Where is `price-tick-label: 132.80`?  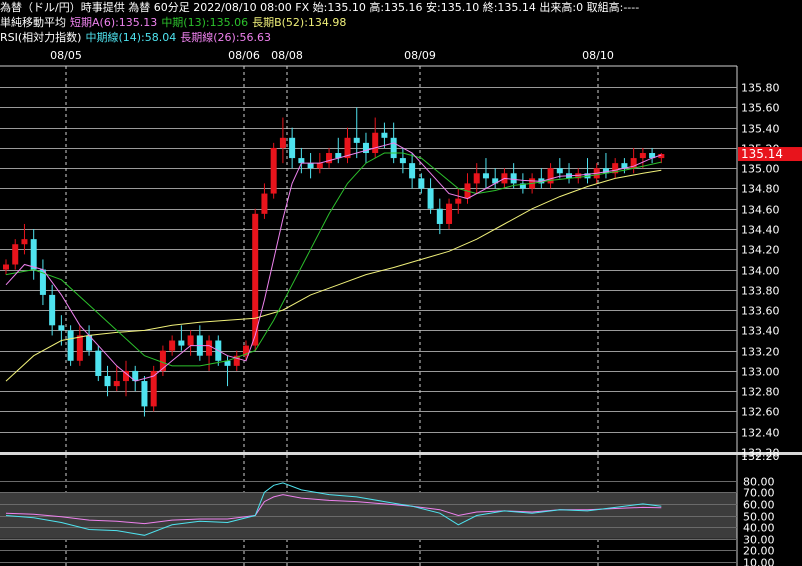
price-tick-label: 132.80 is located at coordinates (760, 392).